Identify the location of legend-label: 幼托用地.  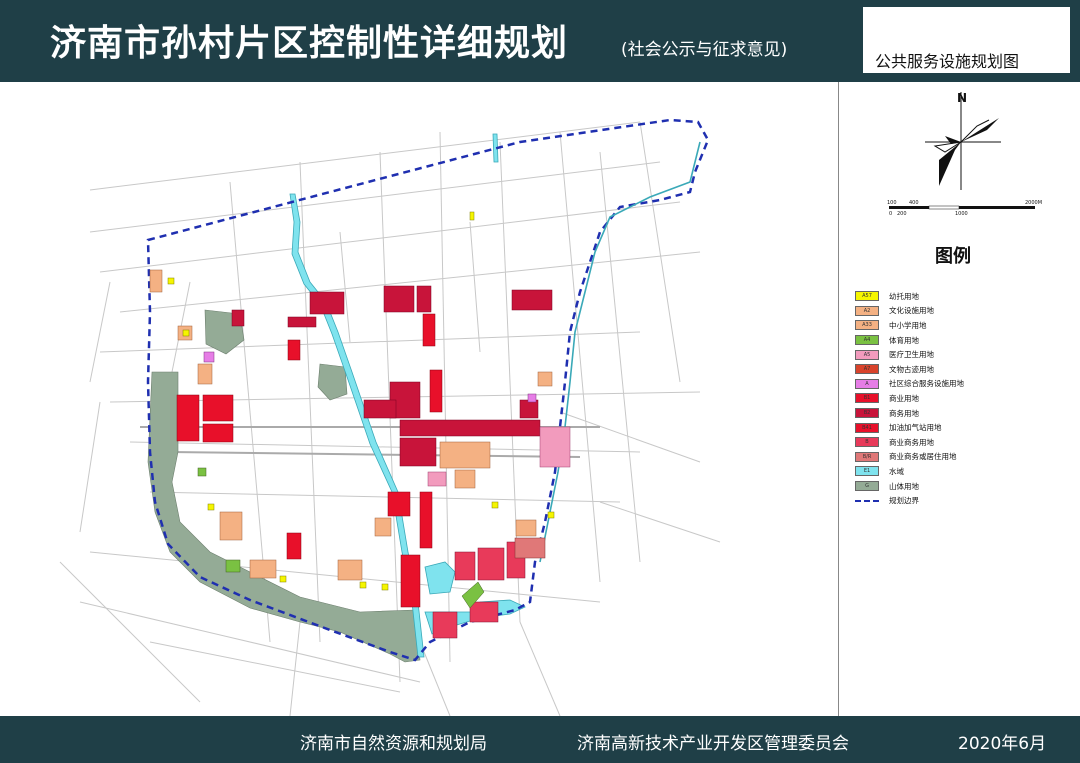
(904, 296).